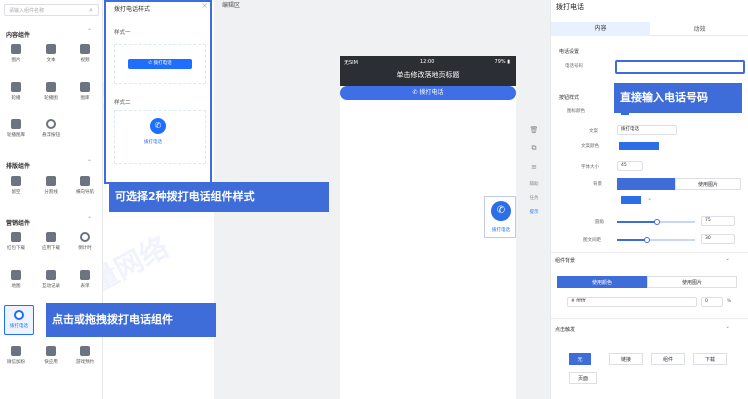 This screenshot has width=748, height=399. Describe the element at coordinates (718, 239) in the screenshot. I see `spacing-input: 30` at that location.